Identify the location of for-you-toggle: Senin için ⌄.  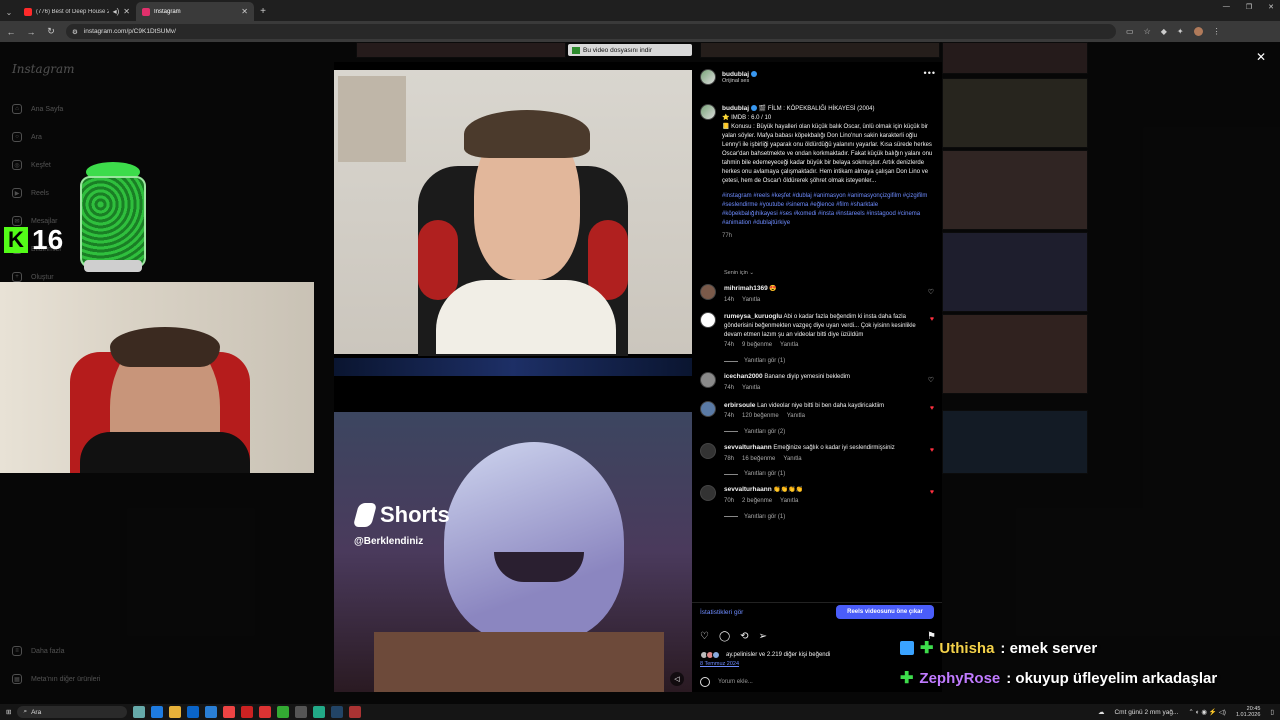
(739, 273).